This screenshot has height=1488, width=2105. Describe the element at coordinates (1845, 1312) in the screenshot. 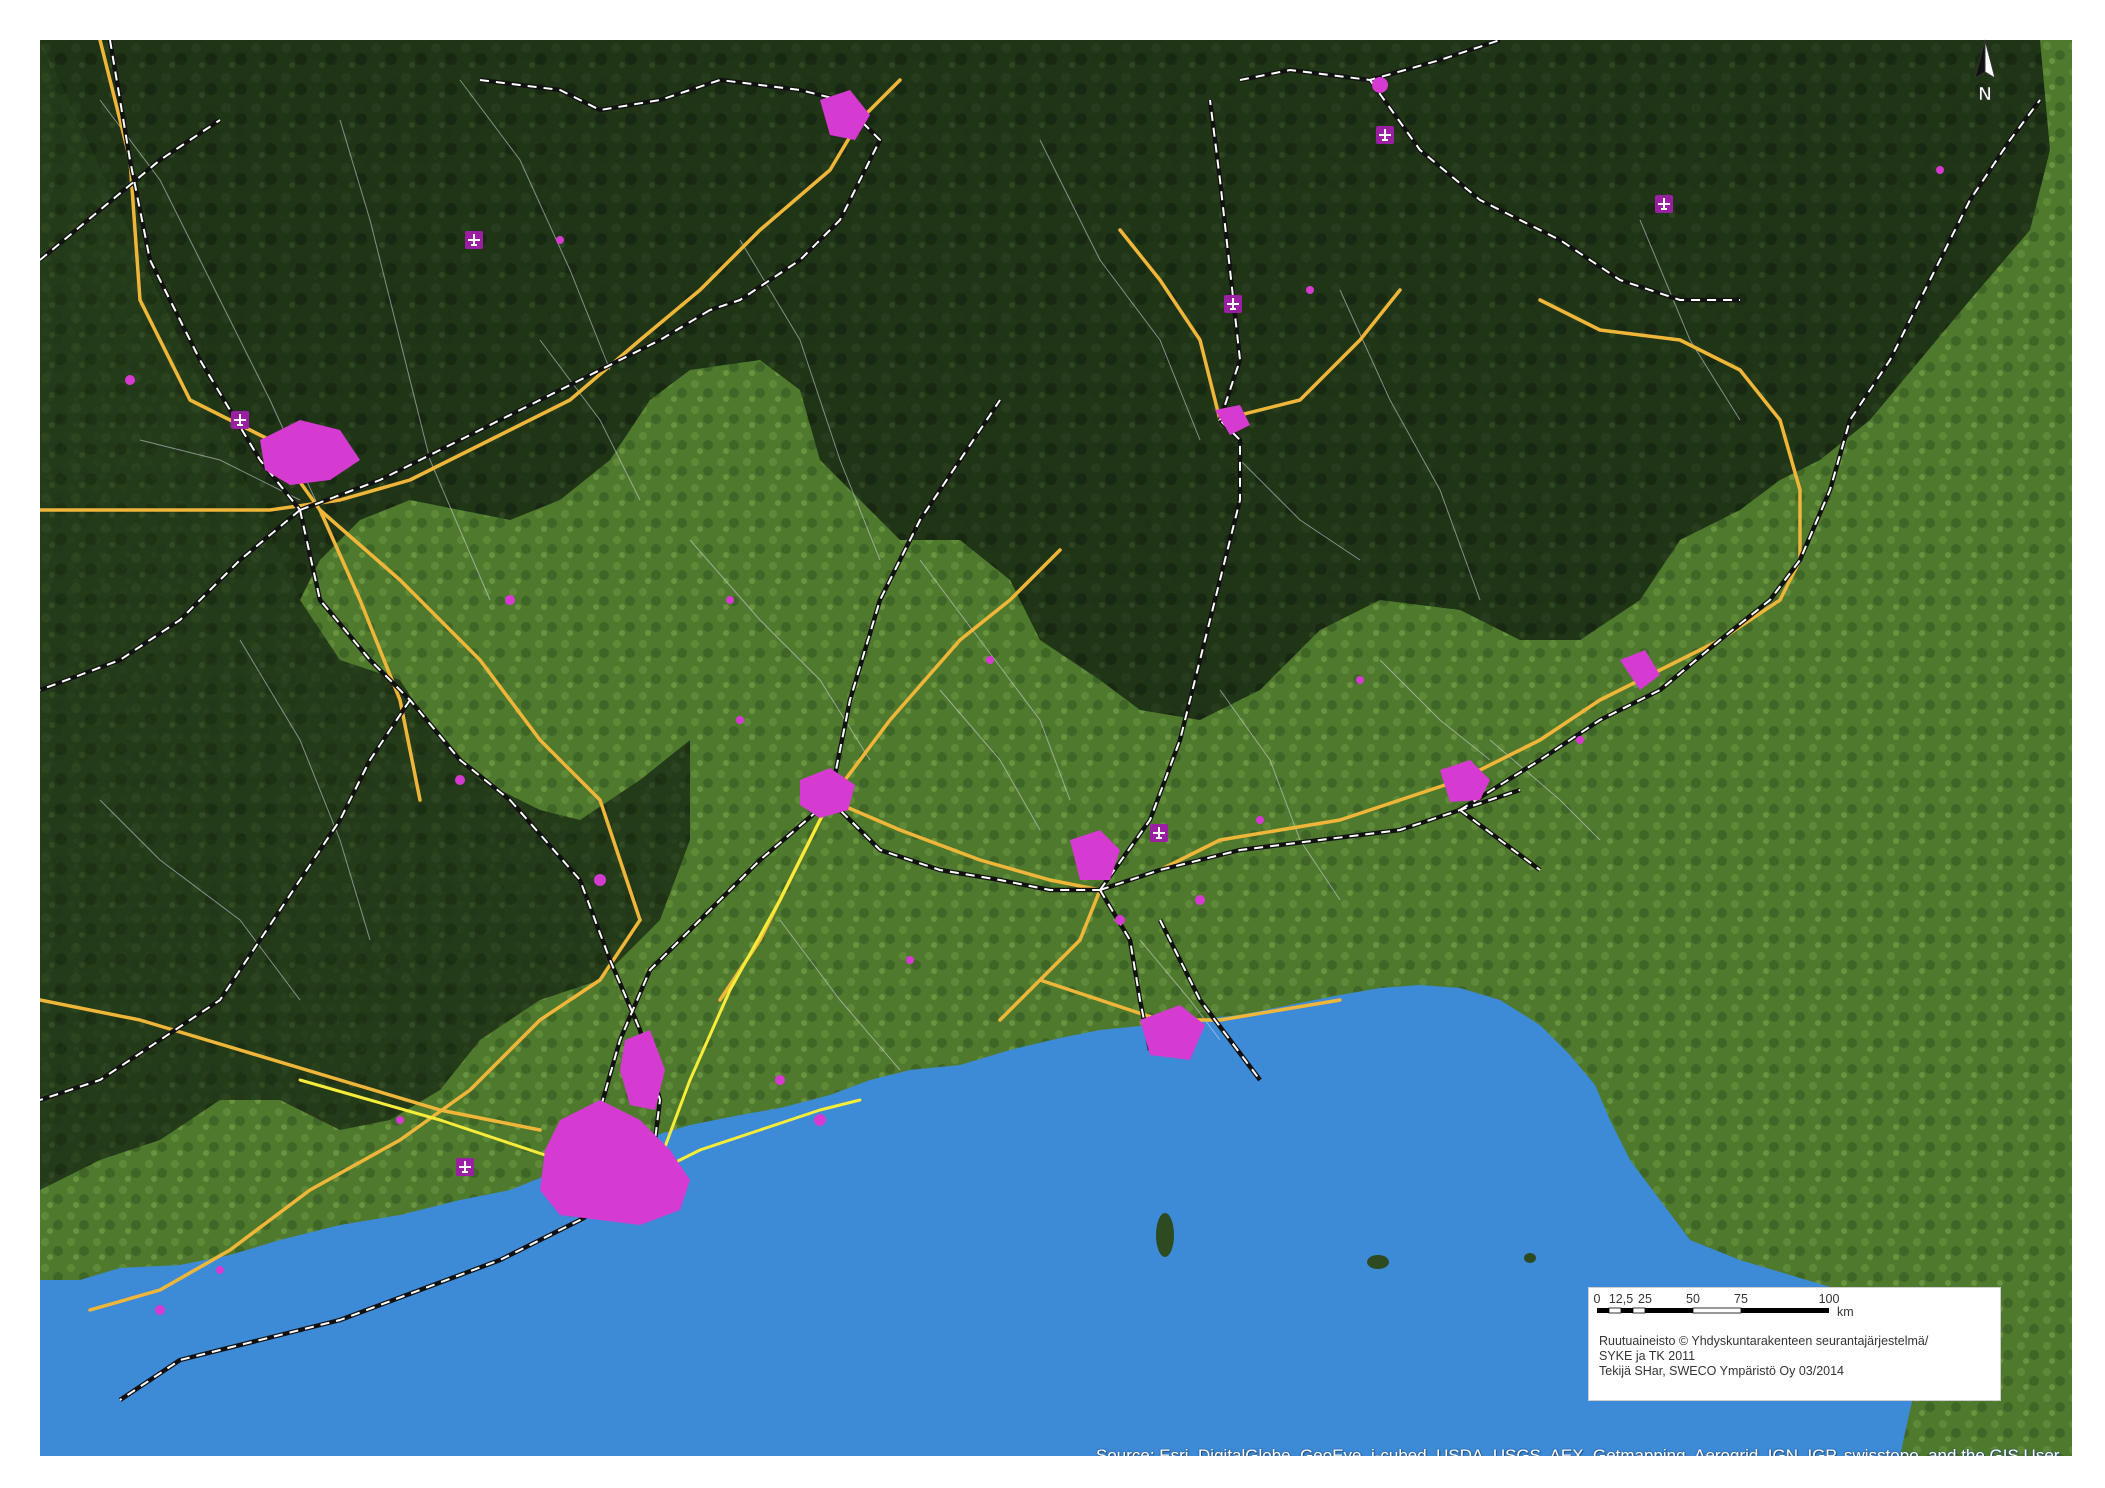

I see `scale-unit: km` at that location.